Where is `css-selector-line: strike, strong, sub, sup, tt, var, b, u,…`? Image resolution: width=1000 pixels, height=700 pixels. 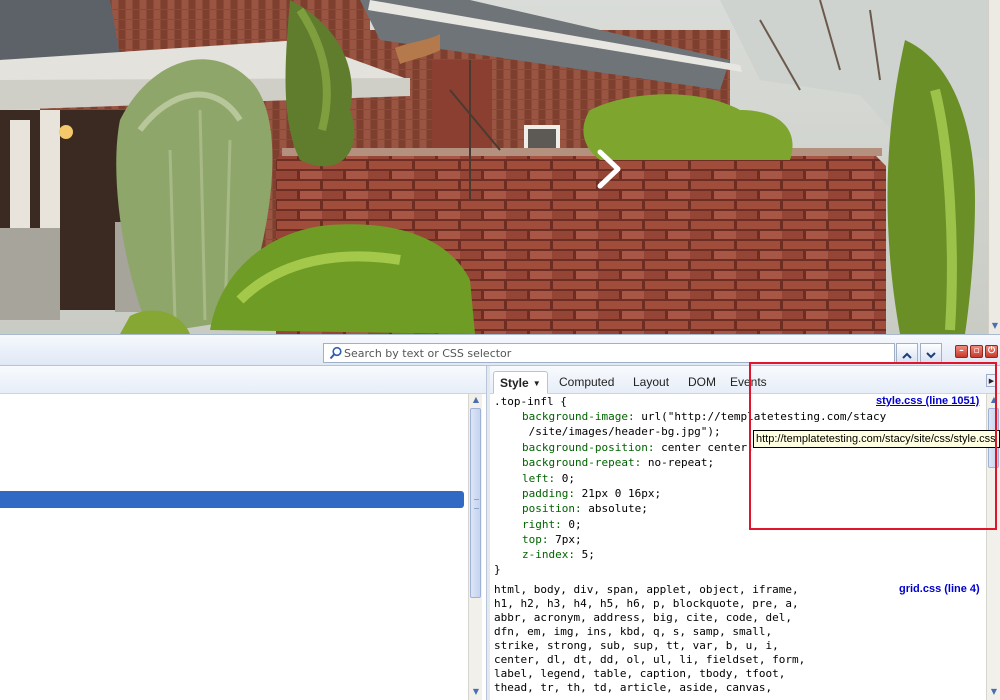
css-selector-line: strike, strong, sub, sup, tt, var, b, u,… is located at coordinates (636, 645).